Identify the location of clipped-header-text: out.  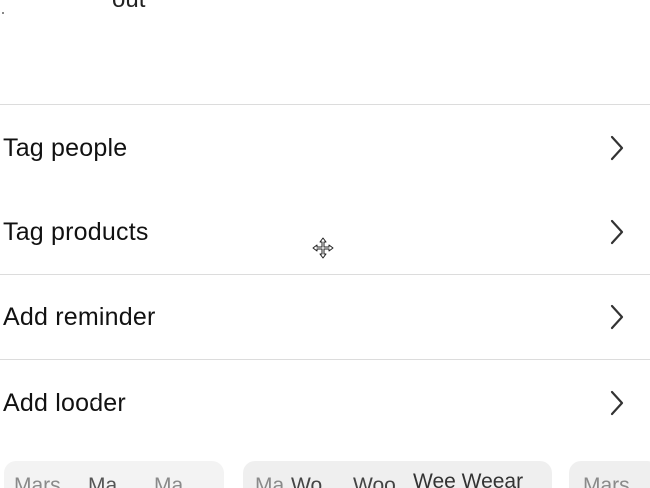
(128, 7).